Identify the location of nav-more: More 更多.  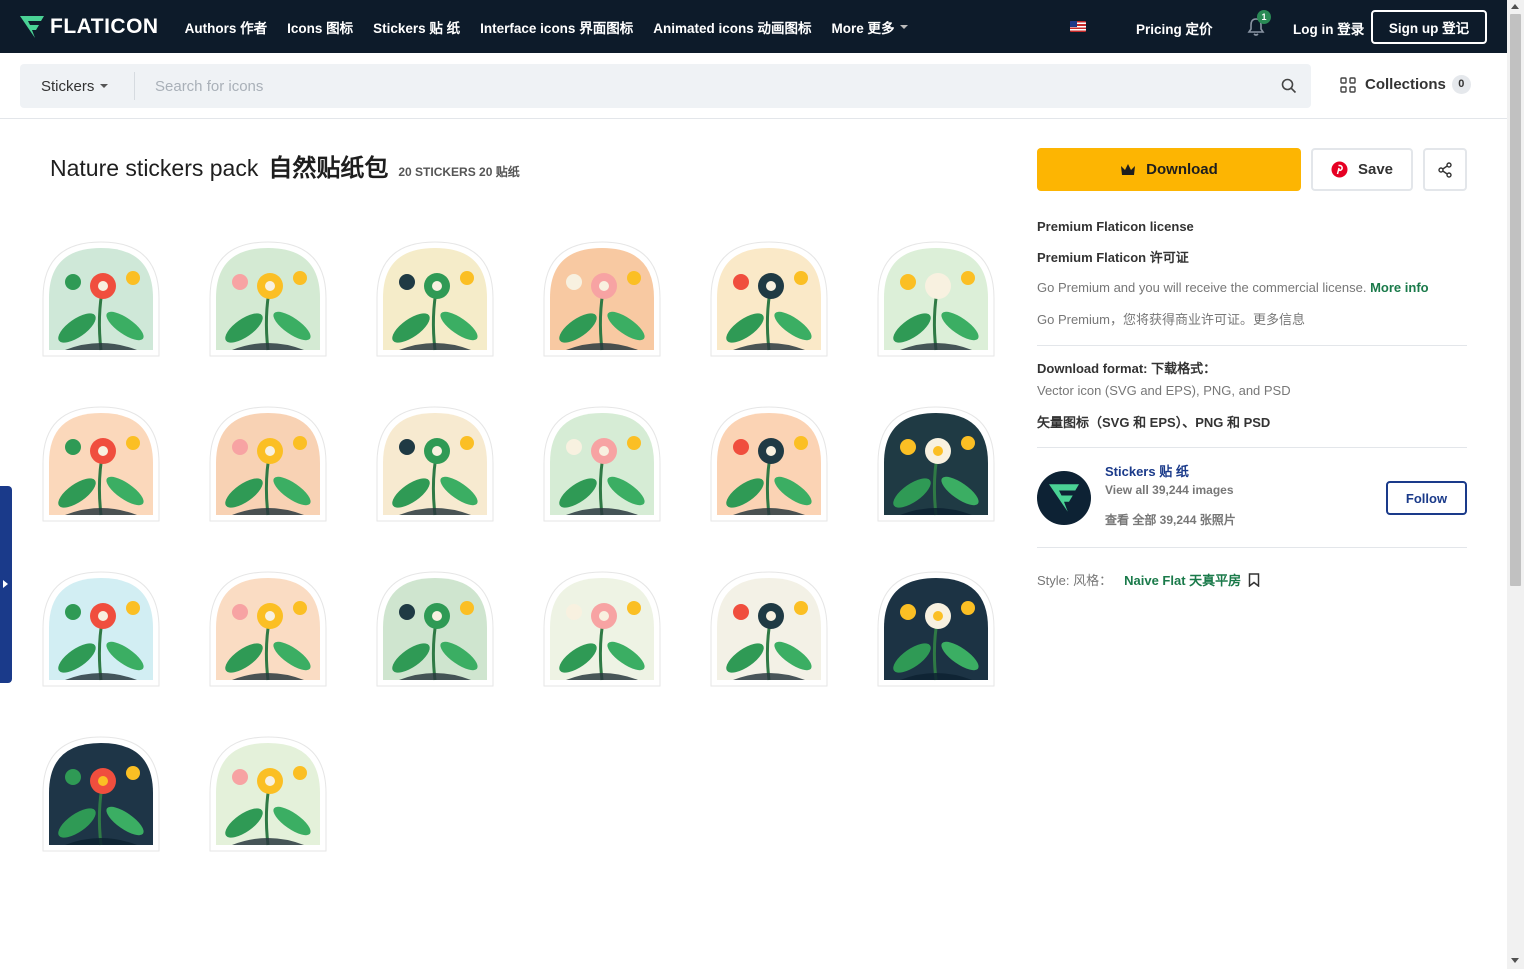
(869, 27).